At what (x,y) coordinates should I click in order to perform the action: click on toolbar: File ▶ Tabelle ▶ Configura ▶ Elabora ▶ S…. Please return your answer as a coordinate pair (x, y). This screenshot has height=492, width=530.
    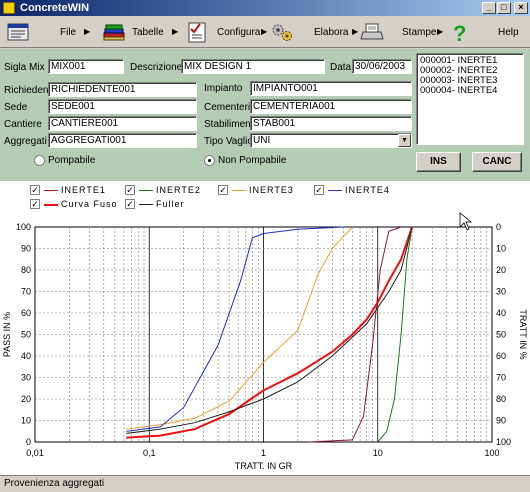
    Looking at the image, I should click on (265, 32).